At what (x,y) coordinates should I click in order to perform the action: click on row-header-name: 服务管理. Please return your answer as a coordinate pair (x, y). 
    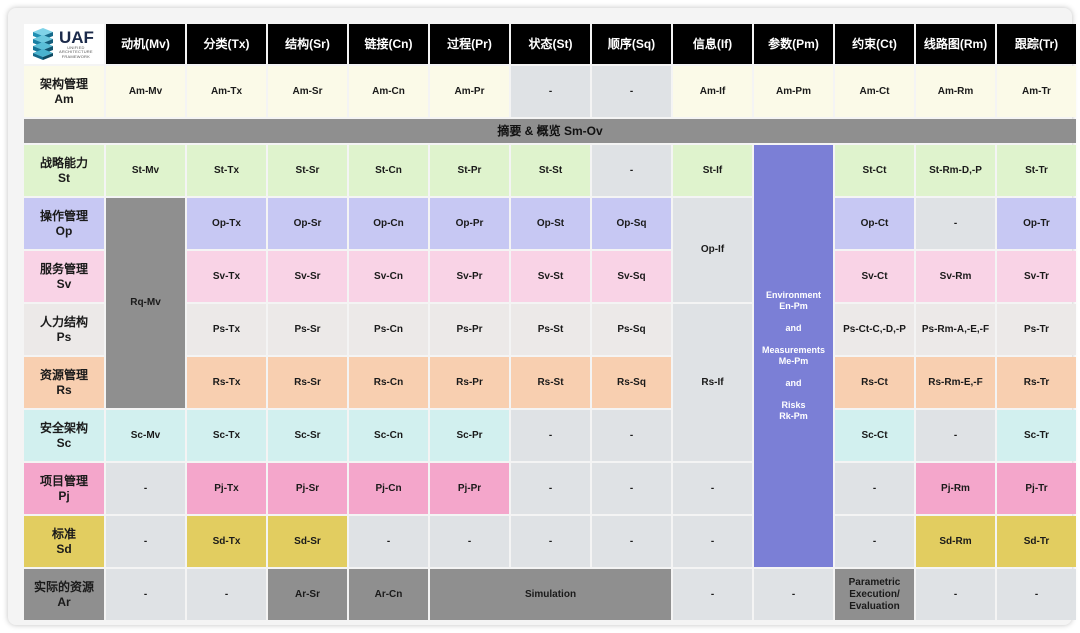
    Looking at the image, I should click on (63, 269).